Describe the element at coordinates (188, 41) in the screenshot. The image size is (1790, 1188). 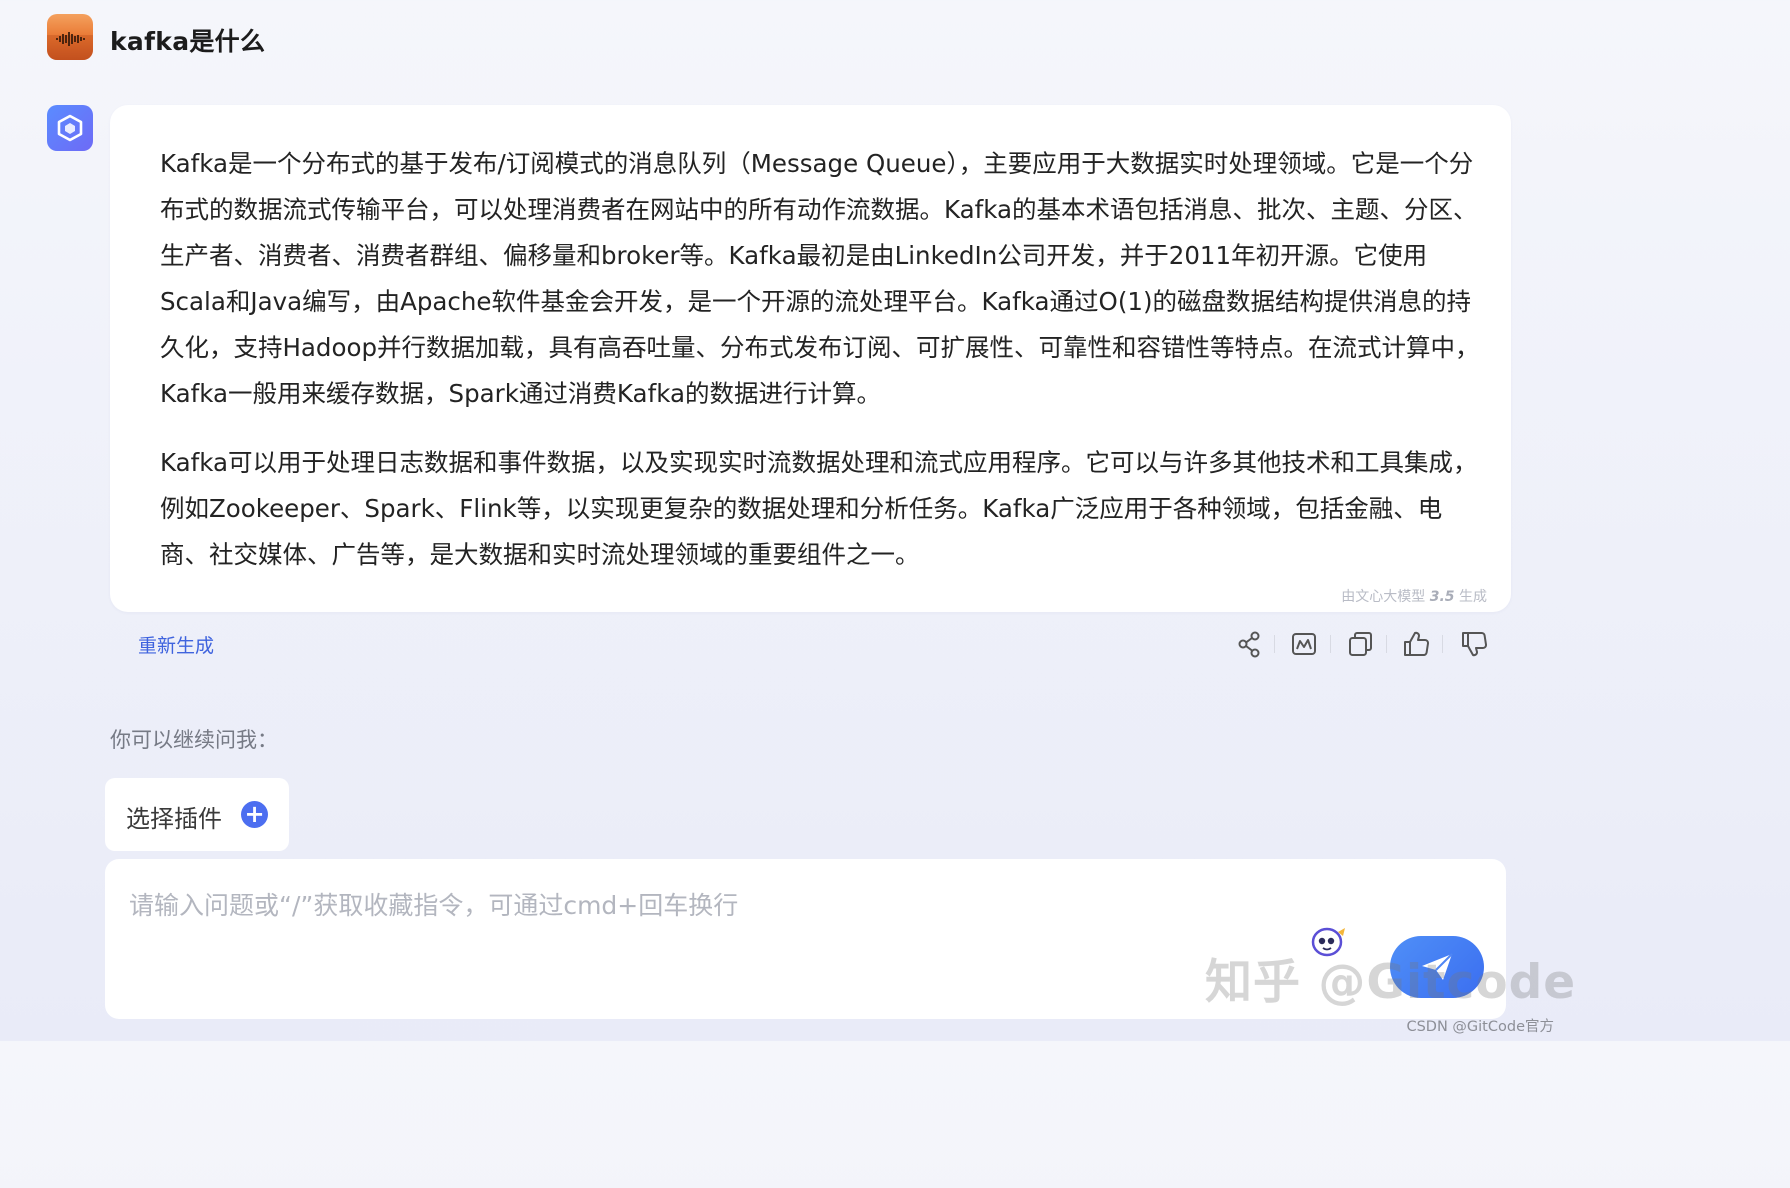
I see `user-question: kafka是什么` at that location.